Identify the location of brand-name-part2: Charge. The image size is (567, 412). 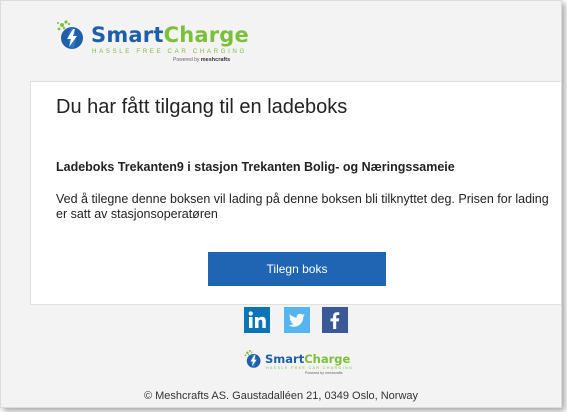
(206, 35).